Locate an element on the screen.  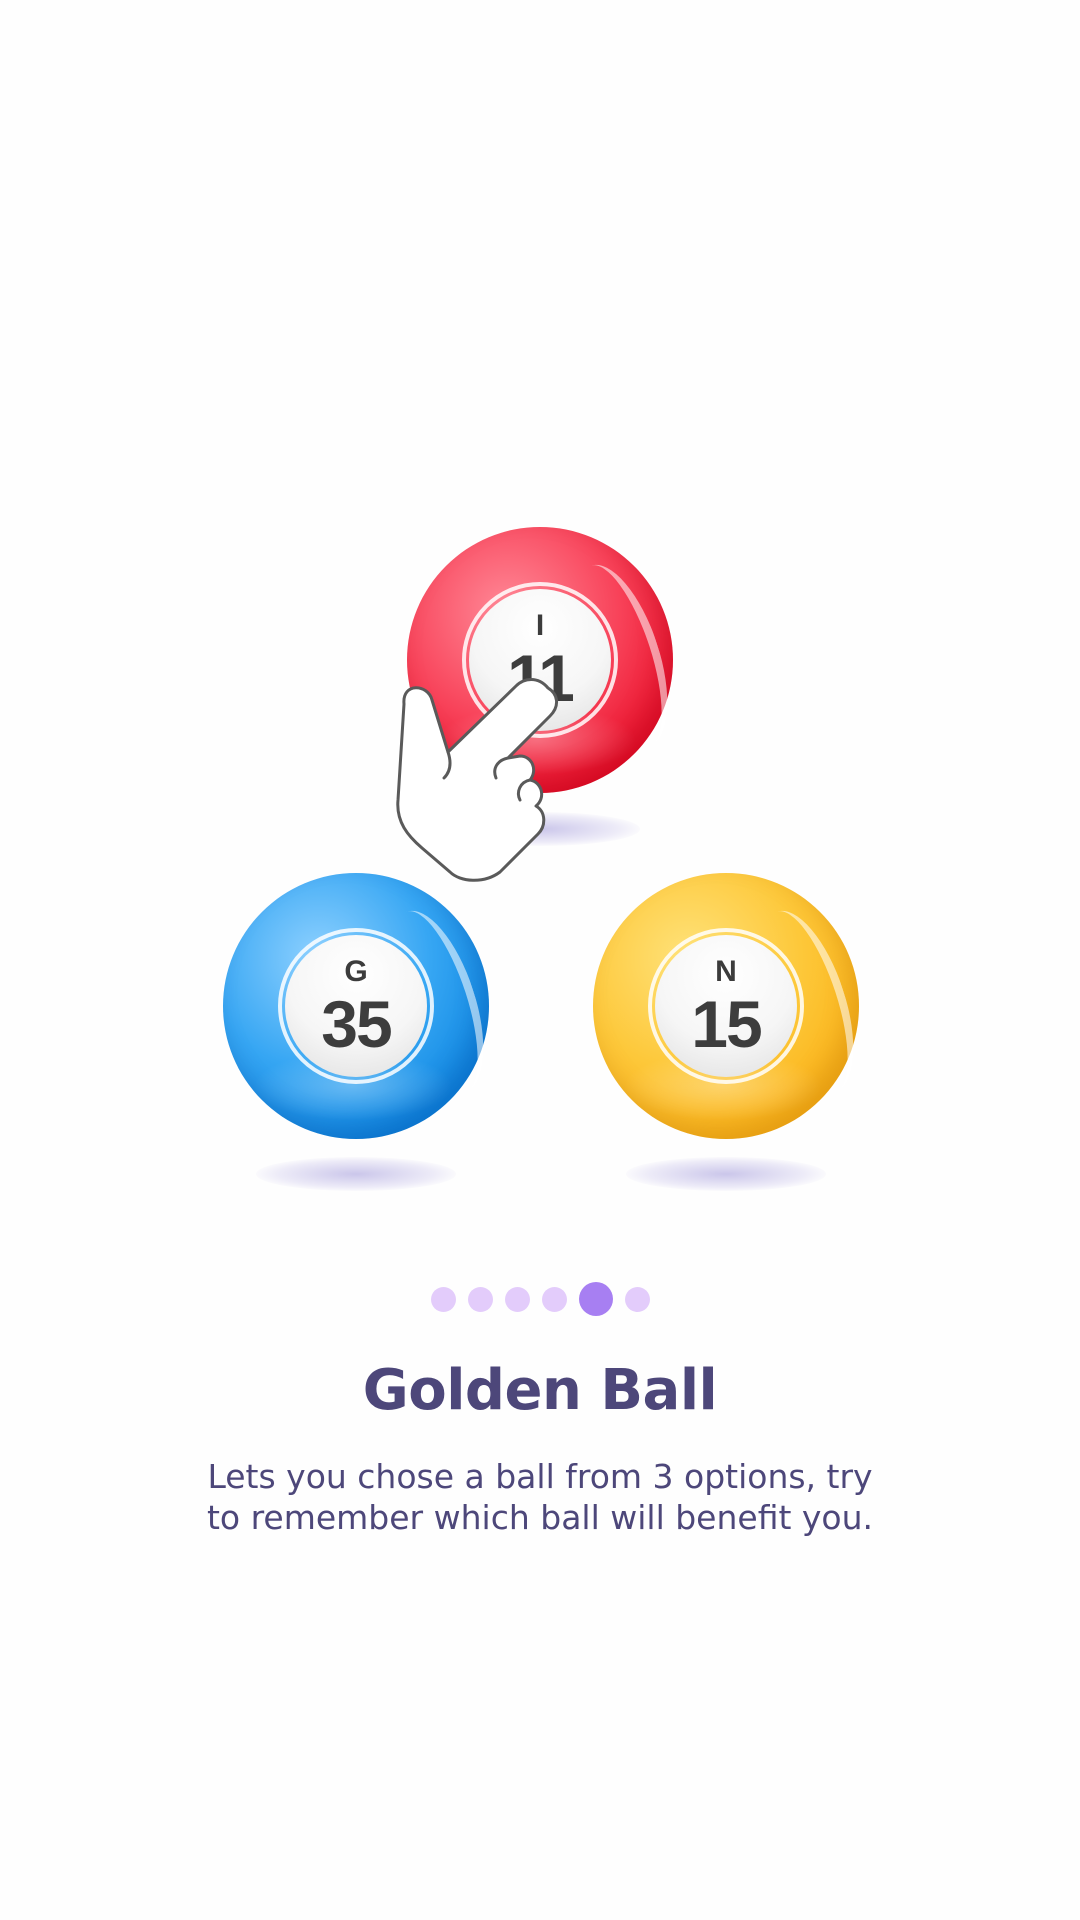
bingo-ball-option-2: G 35 is located at coordinates (363, 1006).